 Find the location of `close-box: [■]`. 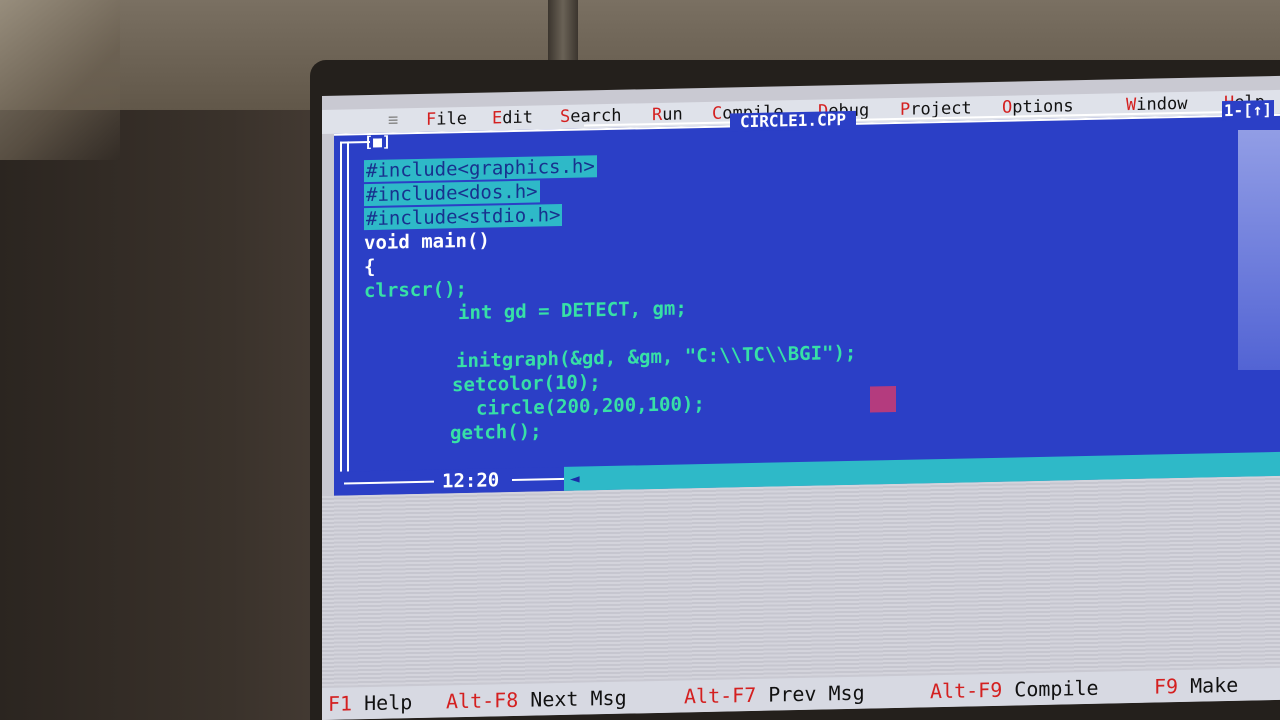

close-box: [■] is located at coordinates (377, 142).